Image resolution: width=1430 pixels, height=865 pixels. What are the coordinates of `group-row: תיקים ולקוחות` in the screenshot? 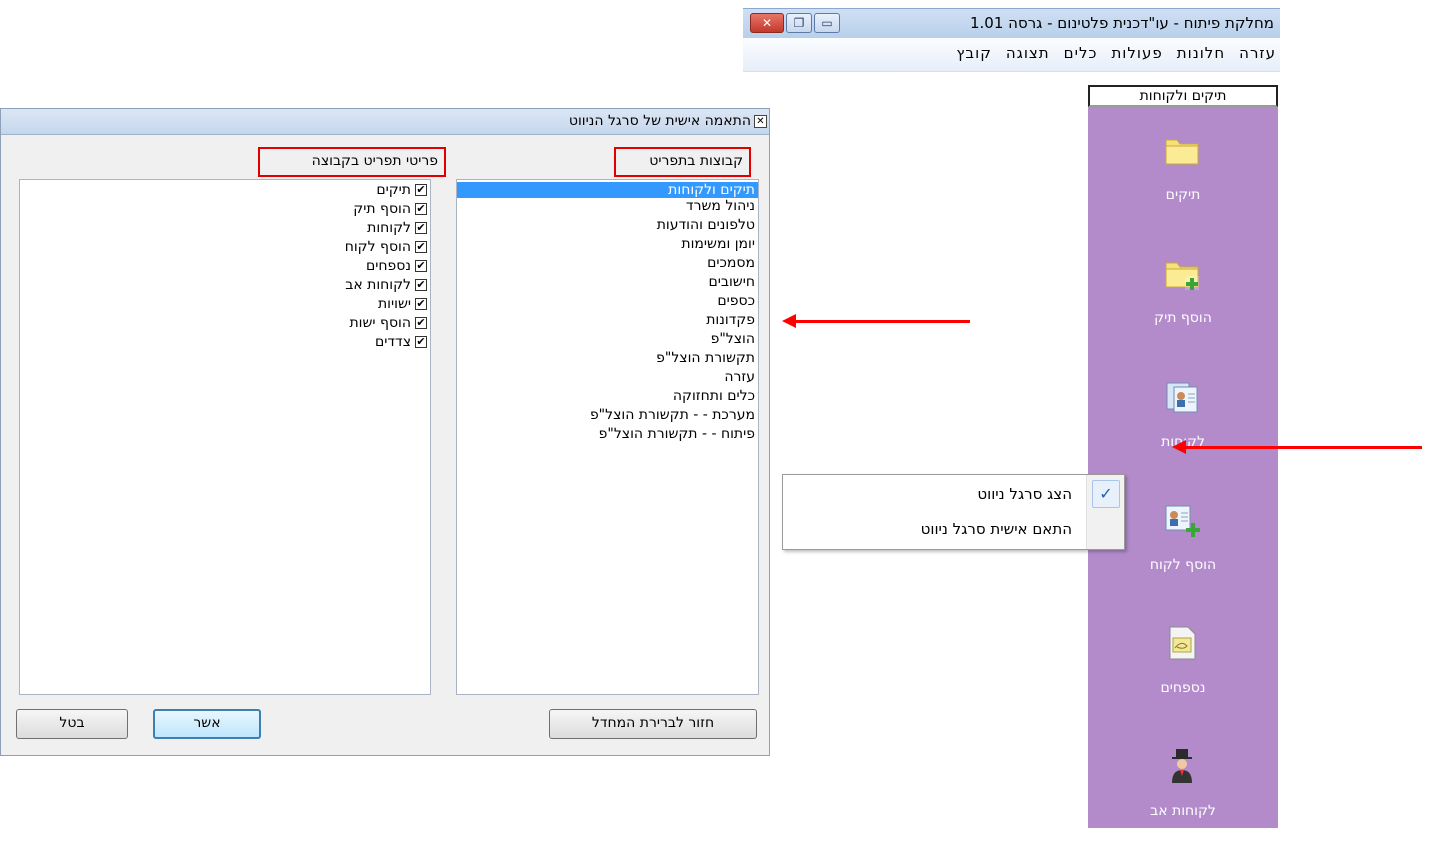 It's located at (607, 190).